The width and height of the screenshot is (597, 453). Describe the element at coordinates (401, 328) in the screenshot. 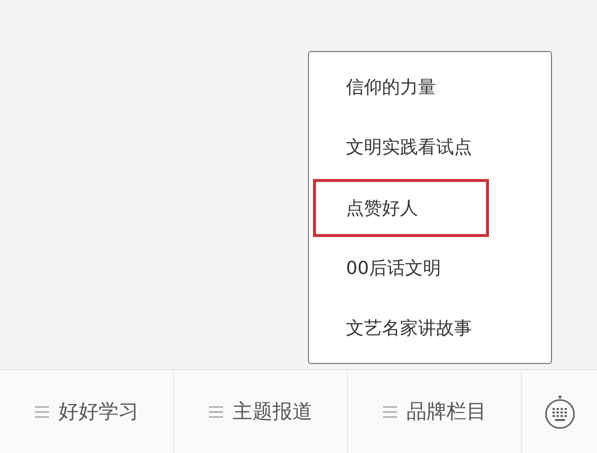

I see `menu-item: 文艺名家讲故事` at that location.